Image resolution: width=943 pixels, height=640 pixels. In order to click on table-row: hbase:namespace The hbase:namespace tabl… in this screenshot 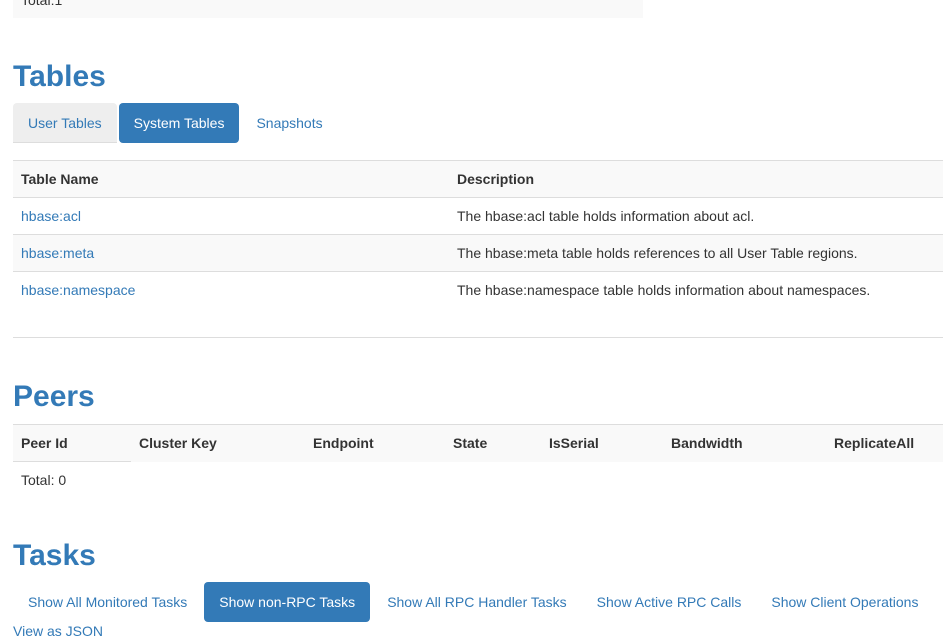, I will do `click(478, 289)`.